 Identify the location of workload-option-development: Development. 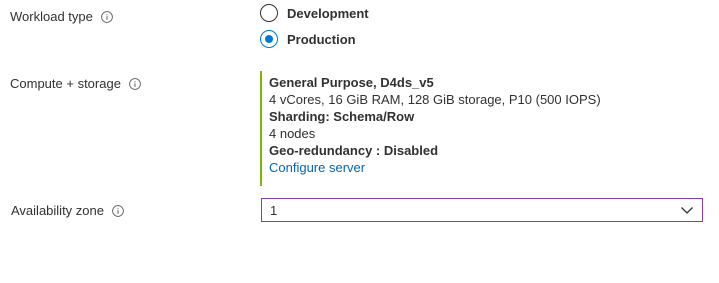
(314, 13).